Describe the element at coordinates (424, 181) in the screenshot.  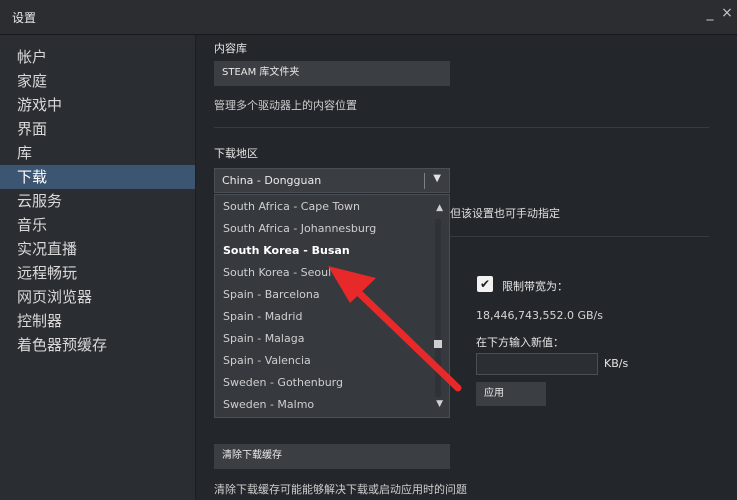
I see `select-separator` at that location.